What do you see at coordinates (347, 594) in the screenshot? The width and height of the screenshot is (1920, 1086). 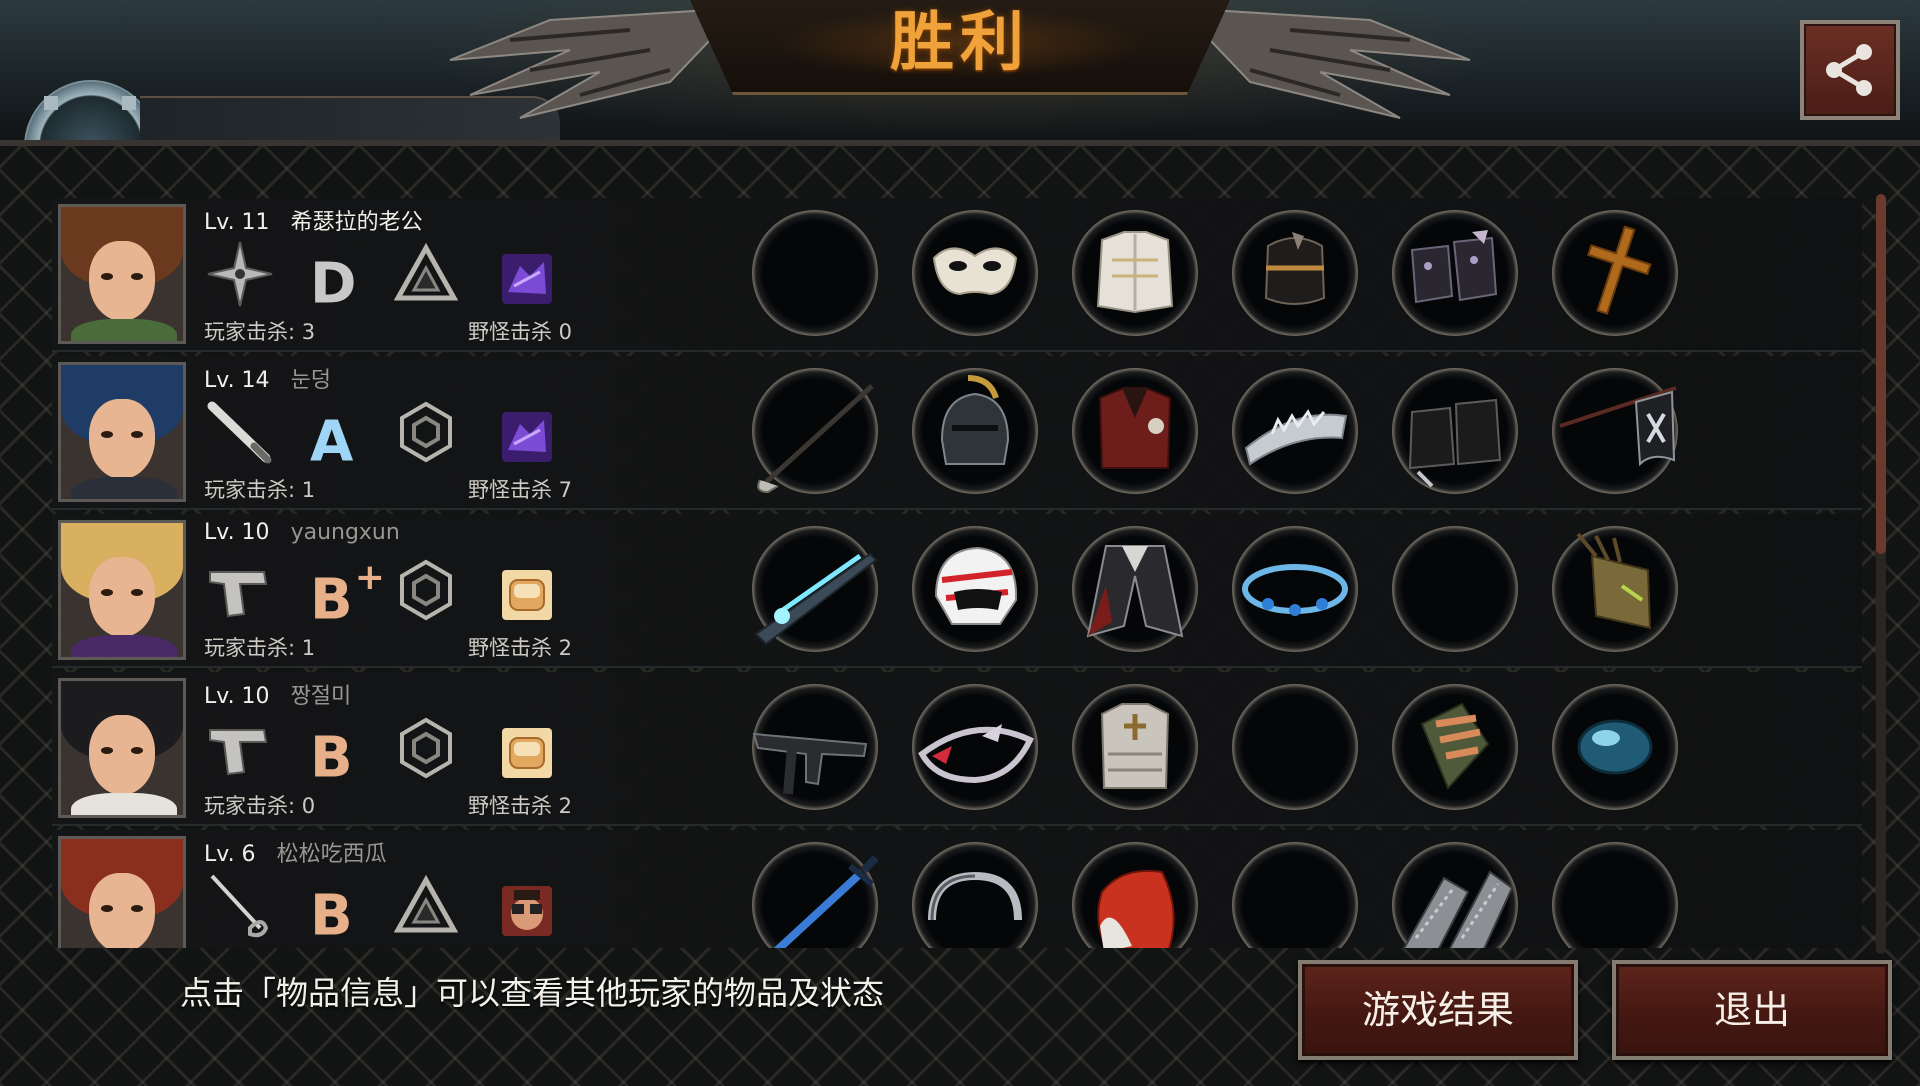 I see `player-grade: B+` at bounding box center [347, 594].